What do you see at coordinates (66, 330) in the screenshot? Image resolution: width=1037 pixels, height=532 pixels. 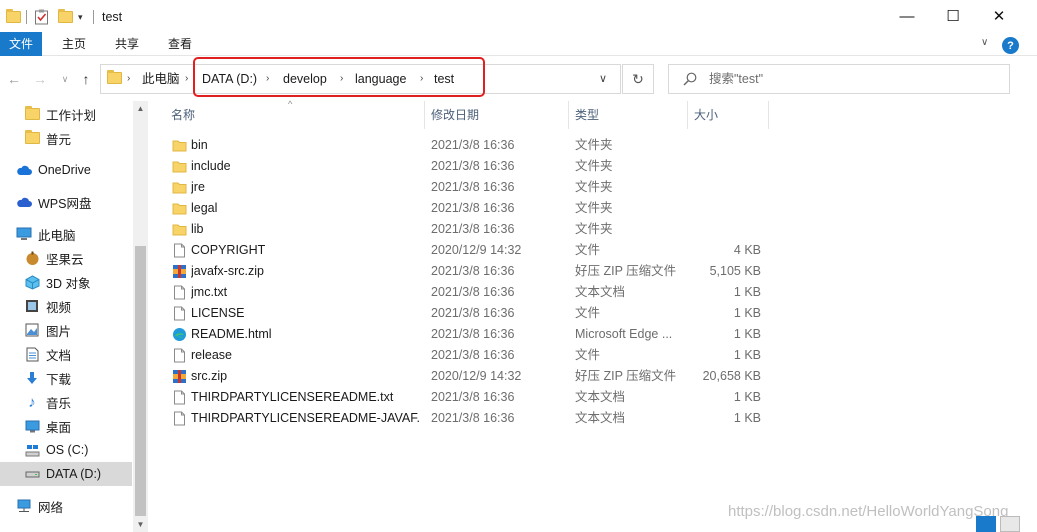 I see `sidebar-item-pictures: 图片` at bounding box center [66, 330].